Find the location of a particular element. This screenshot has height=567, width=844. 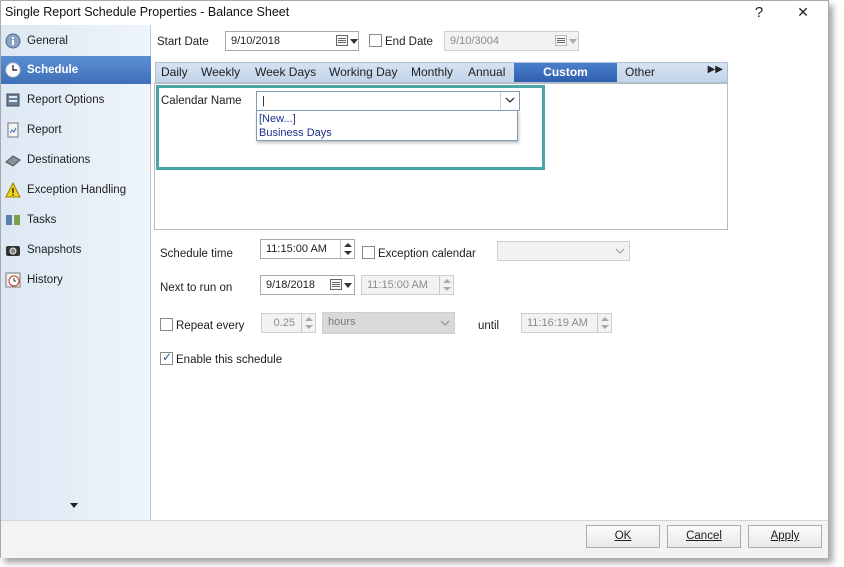

report-options-icon is located at coordinates (13, 100).